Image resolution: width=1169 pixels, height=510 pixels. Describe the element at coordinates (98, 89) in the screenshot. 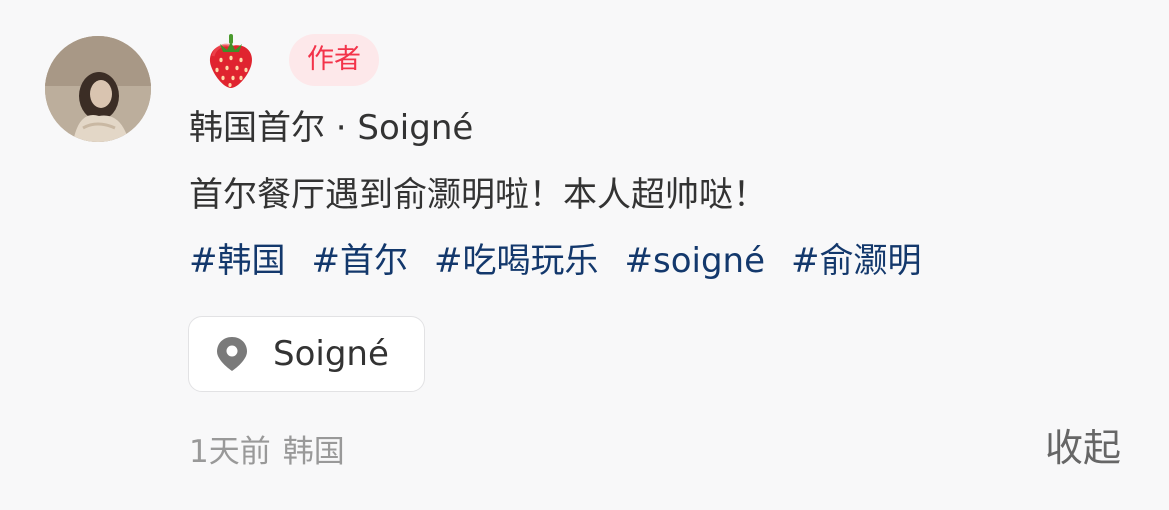

I see `user-avatar` at that location.